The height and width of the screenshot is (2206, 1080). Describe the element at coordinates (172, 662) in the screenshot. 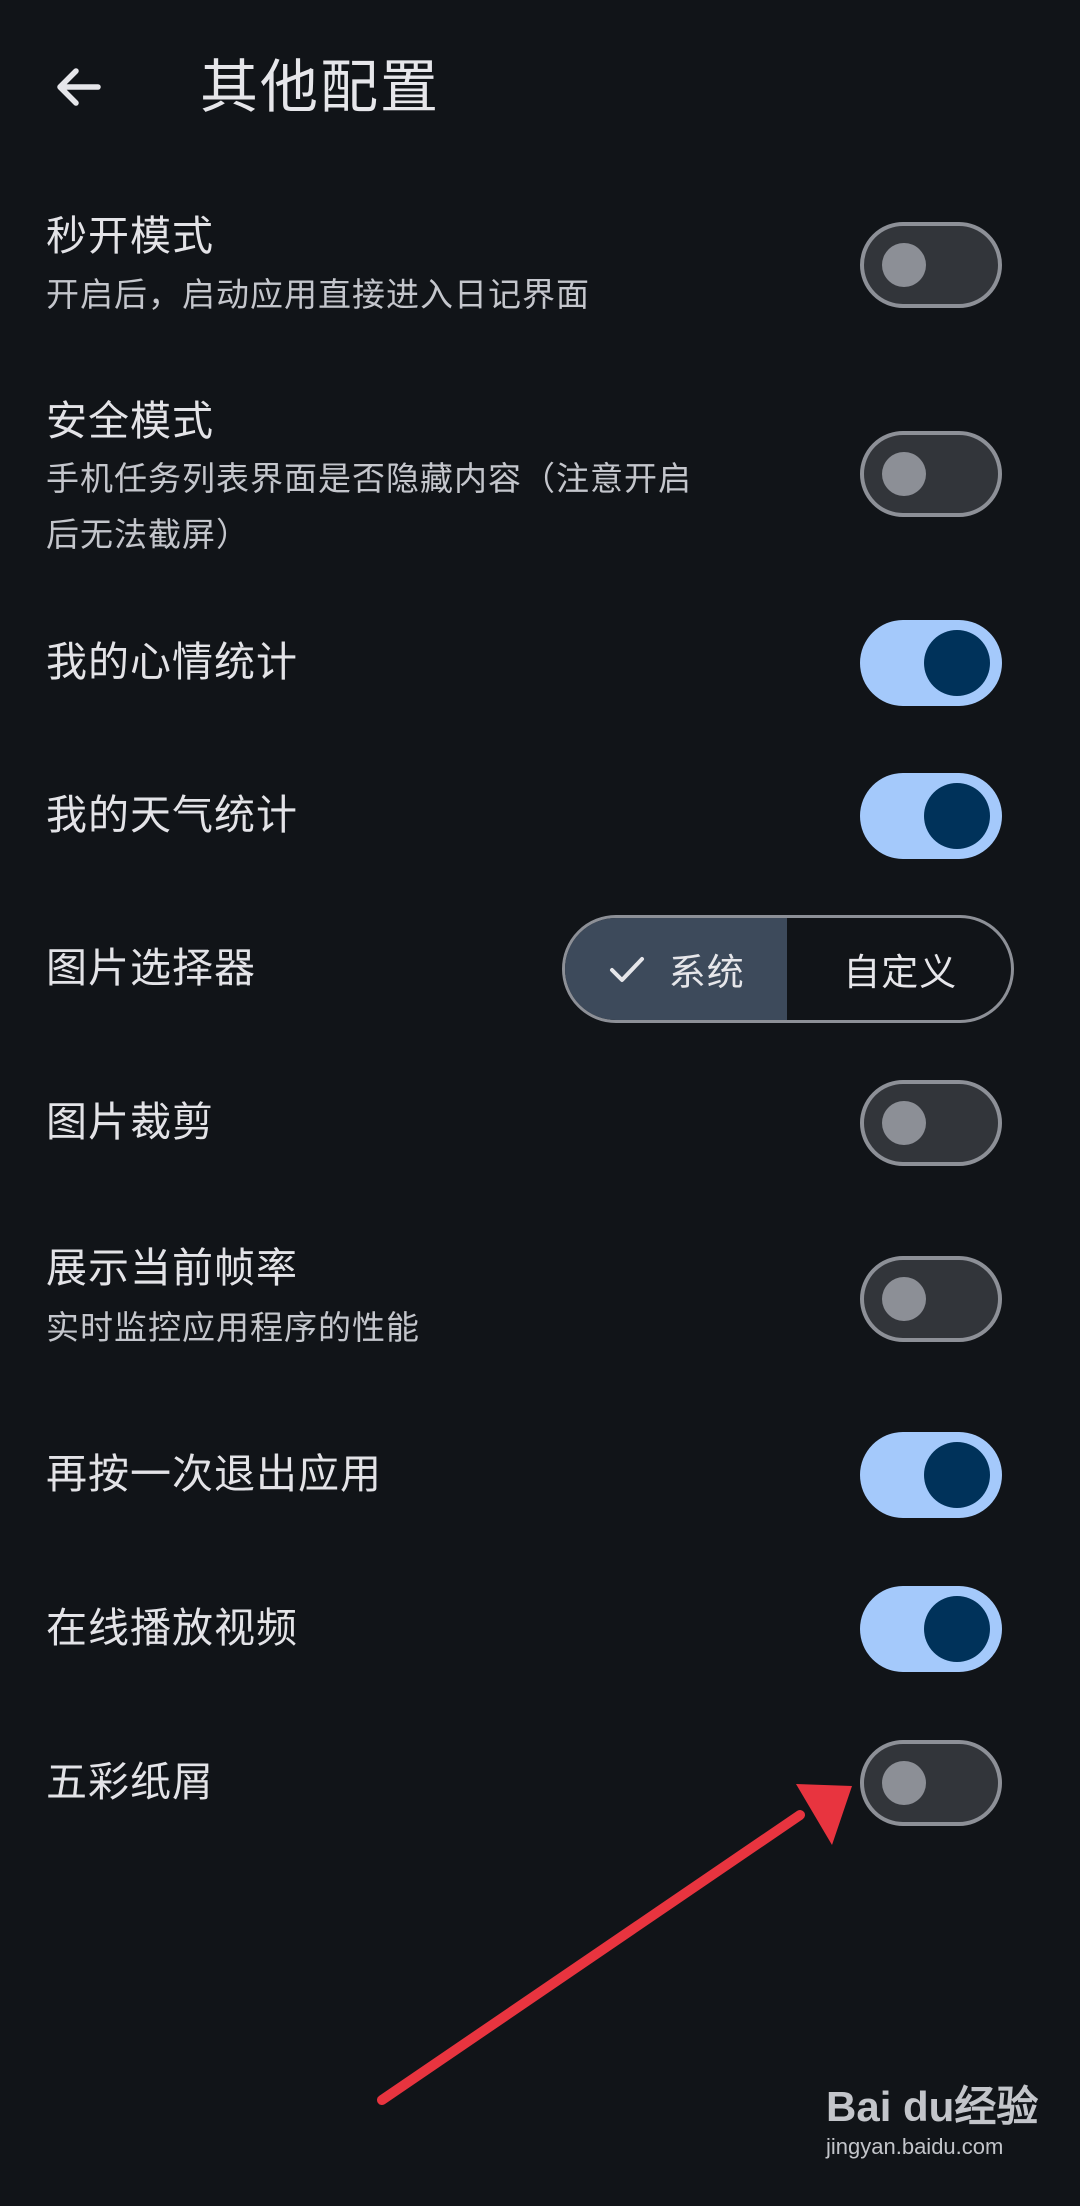

I see `setting-title: 我的心情统计` at that location.